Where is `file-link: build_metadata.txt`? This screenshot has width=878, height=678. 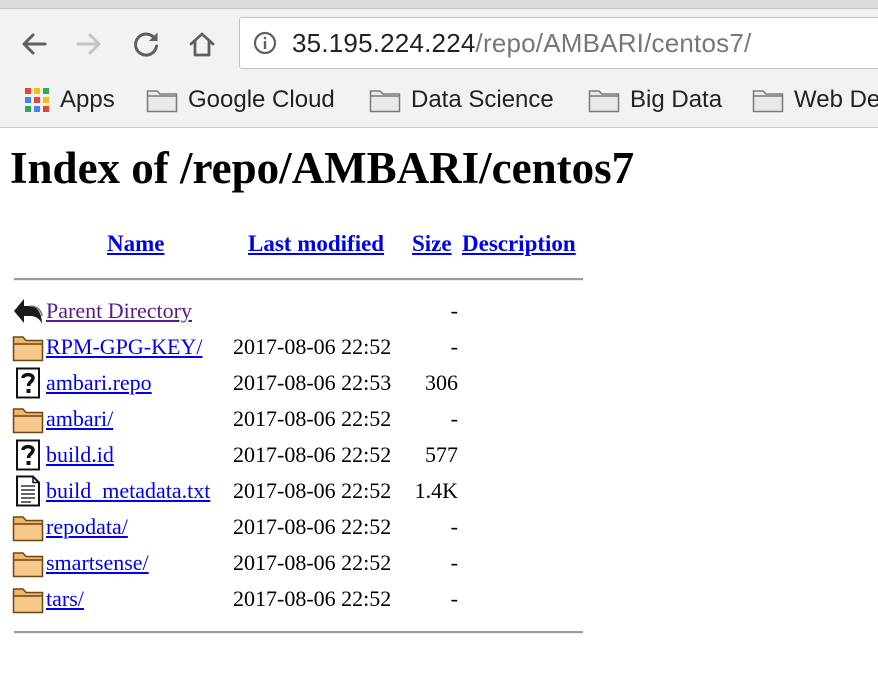
file-link: build_metadata.txt is located at coordinates (128, 491).